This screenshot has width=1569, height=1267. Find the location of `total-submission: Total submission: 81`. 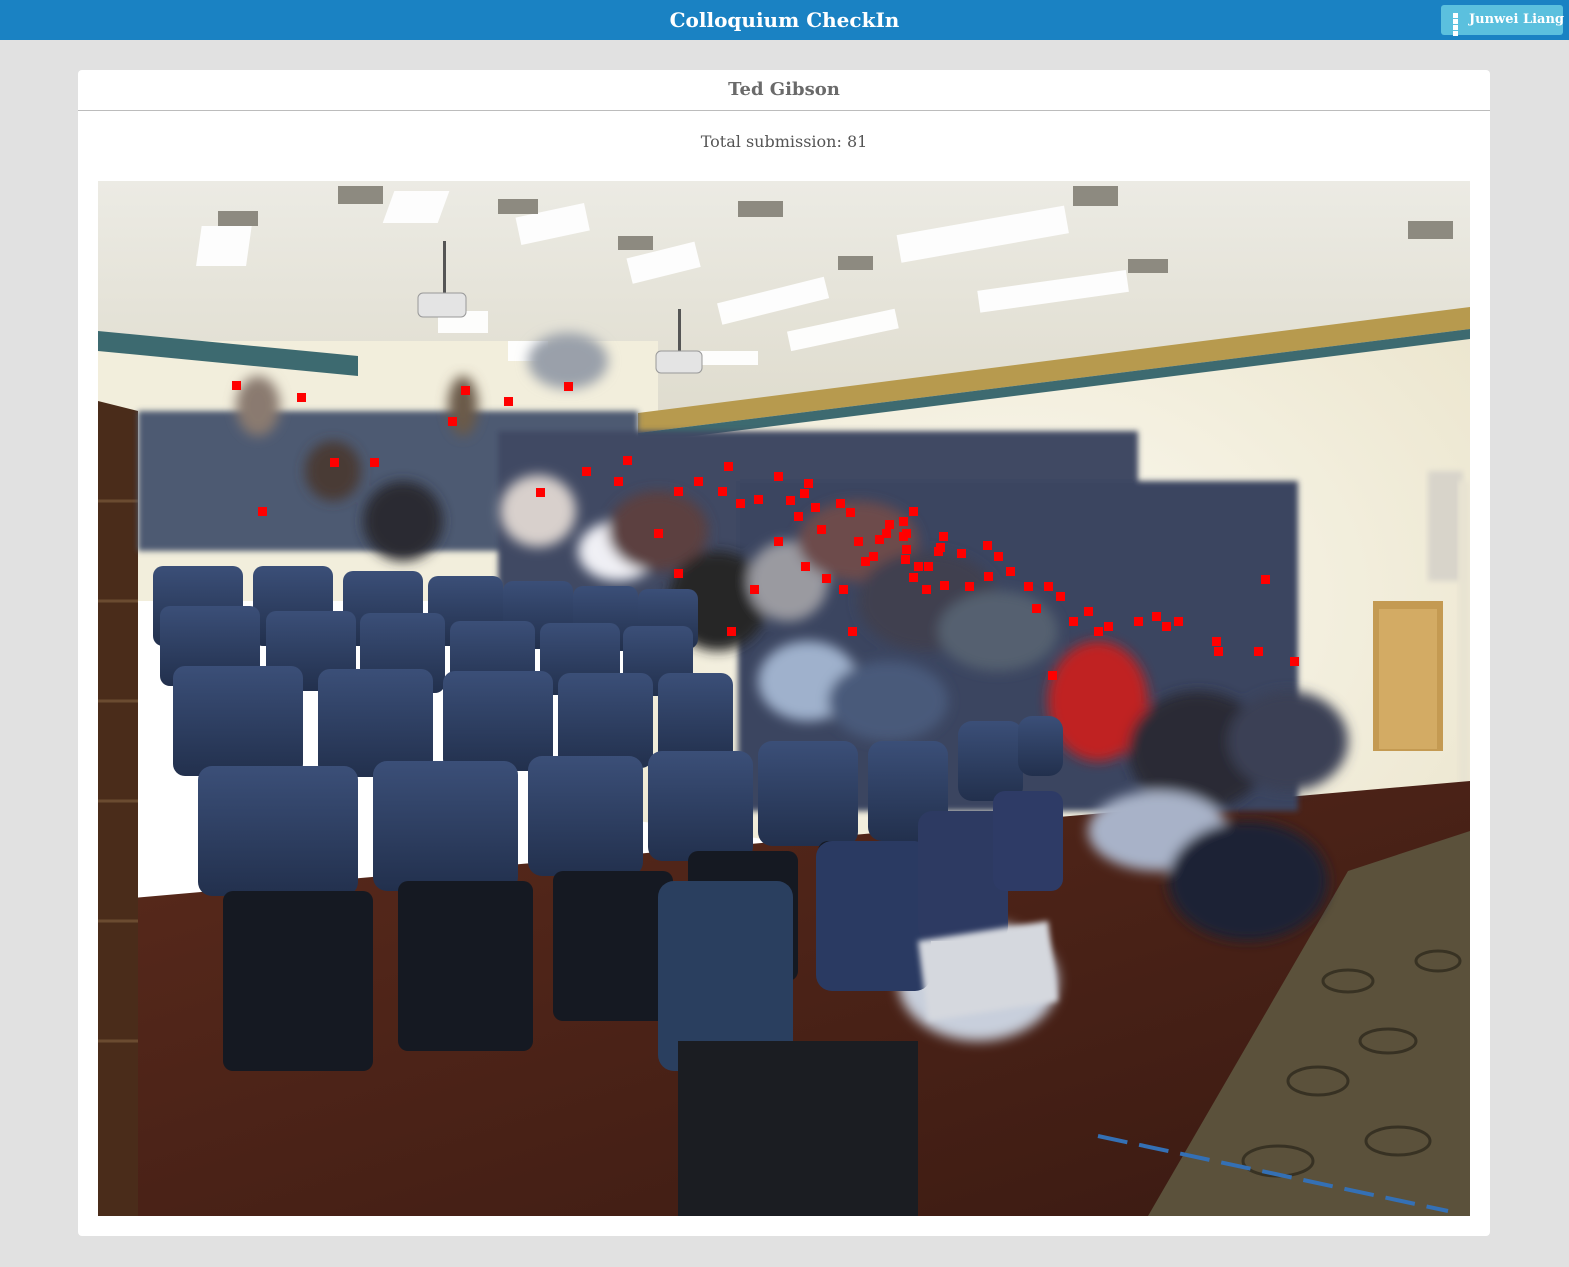

total-submission: Total submission: 81 is located at coordinates (784, 141).